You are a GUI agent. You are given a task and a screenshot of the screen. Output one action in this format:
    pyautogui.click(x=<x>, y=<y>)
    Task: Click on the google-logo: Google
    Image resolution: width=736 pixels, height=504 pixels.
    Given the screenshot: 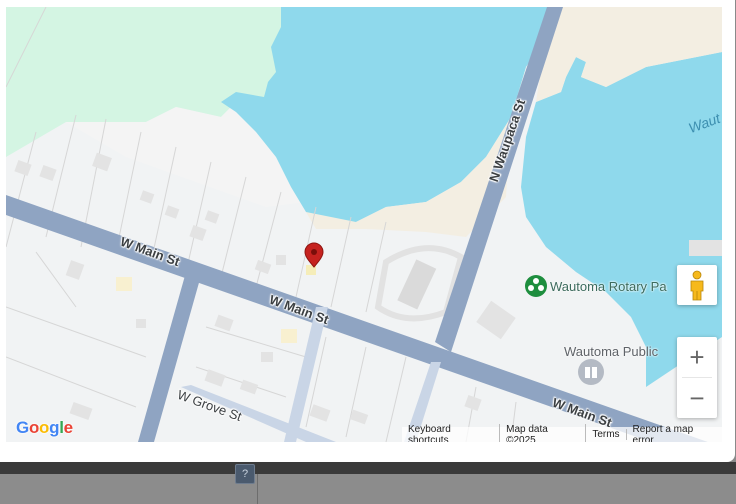 What is the action you would take?
    pyautogui.click(x=44, y=428)
    